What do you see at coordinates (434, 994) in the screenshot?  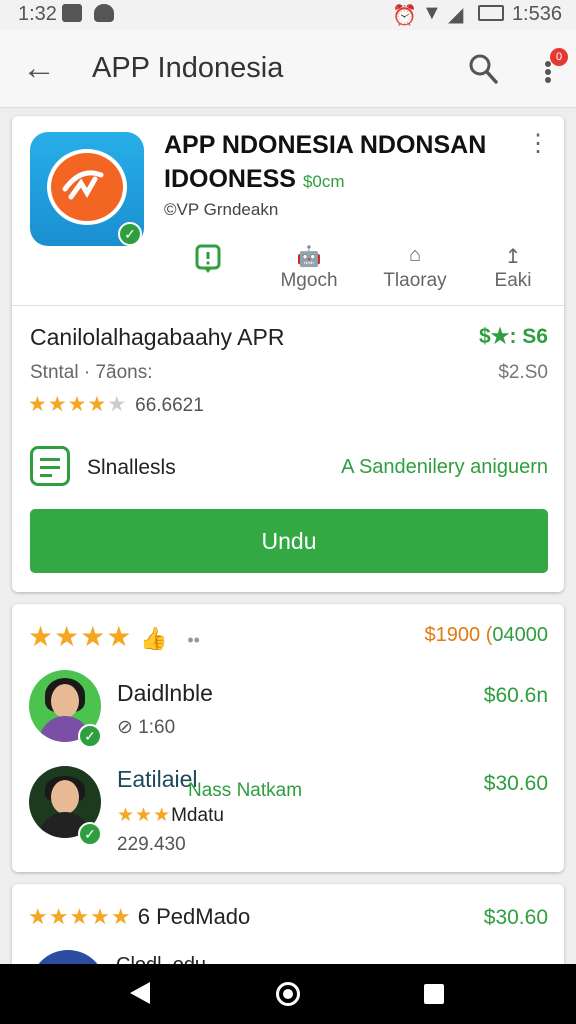 I see `nav-recents-icon` at bounding box center [434, 994].